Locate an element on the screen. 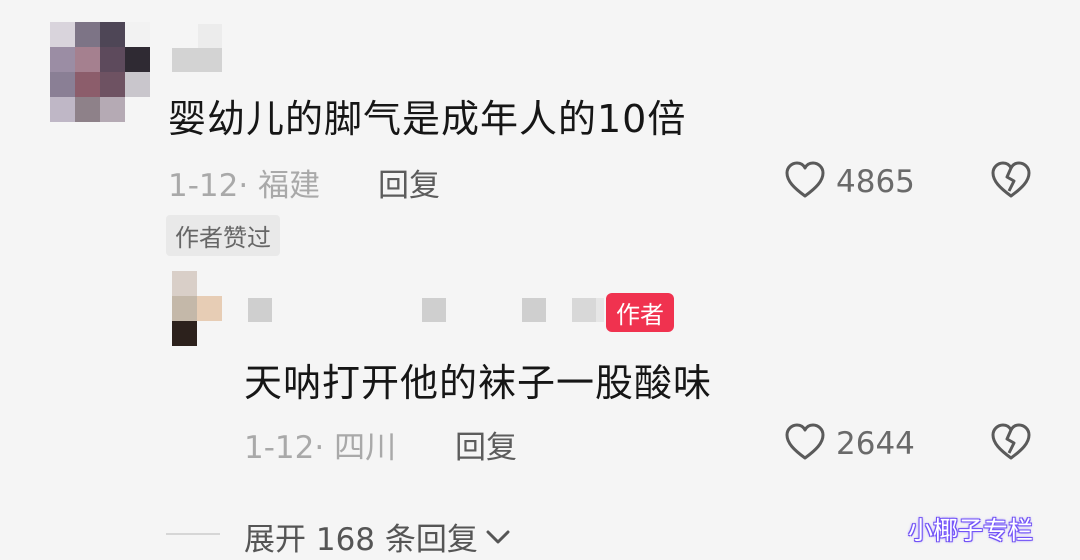 This screenshot has width=1080, height=560. comment-meta: 1-12· 福建 is located at coordinates (244, 186).